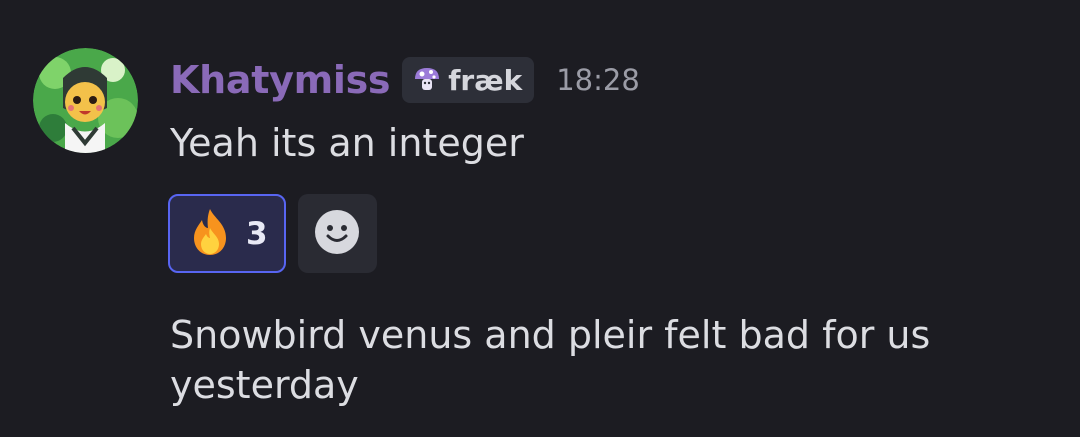  Describe the element at coordinates (427, 80) in the screenshot. I see `mushroom-icon` at that location.